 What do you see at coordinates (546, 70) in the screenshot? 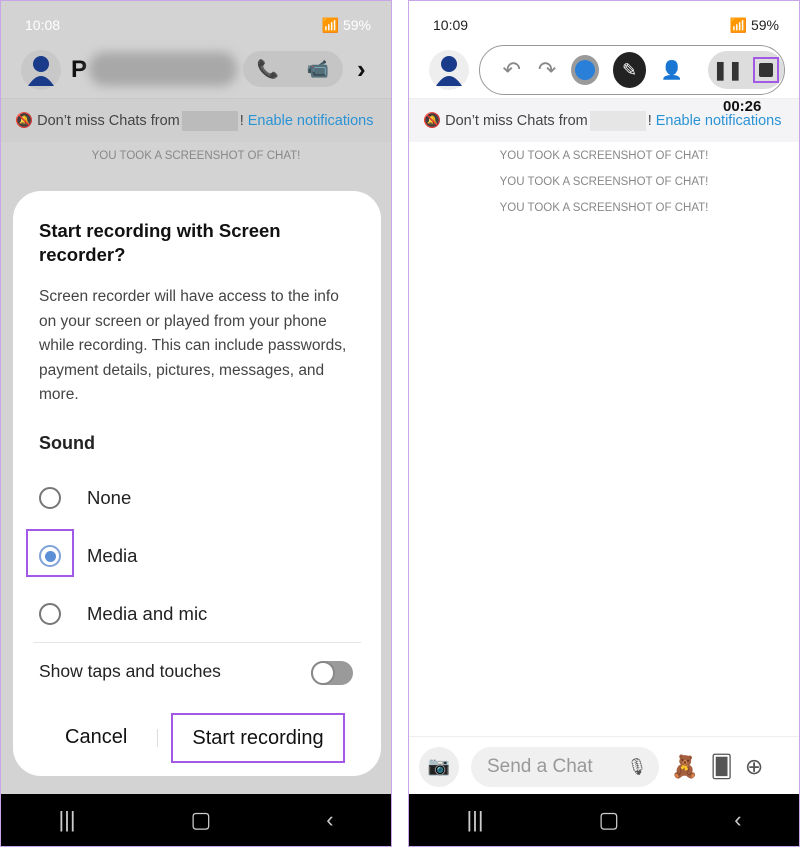
I see `redo-icon: ↷` at bounding box center [546, 70].